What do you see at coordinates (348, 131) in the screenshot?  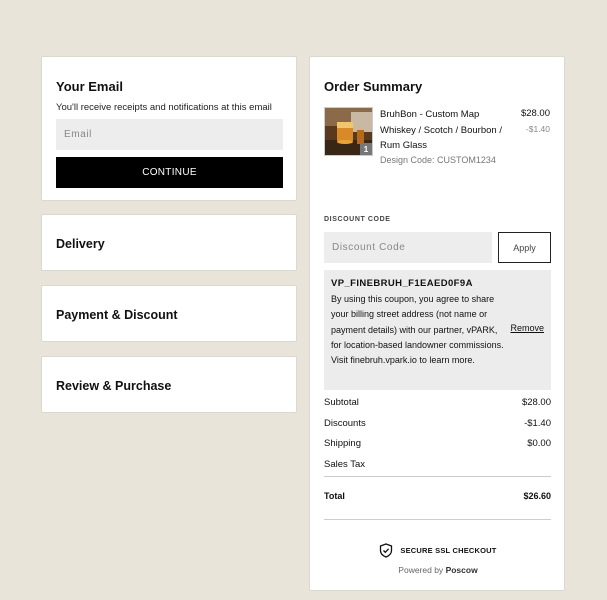 I see `product-thumbnail: 1` at bounding box center [348, 131].